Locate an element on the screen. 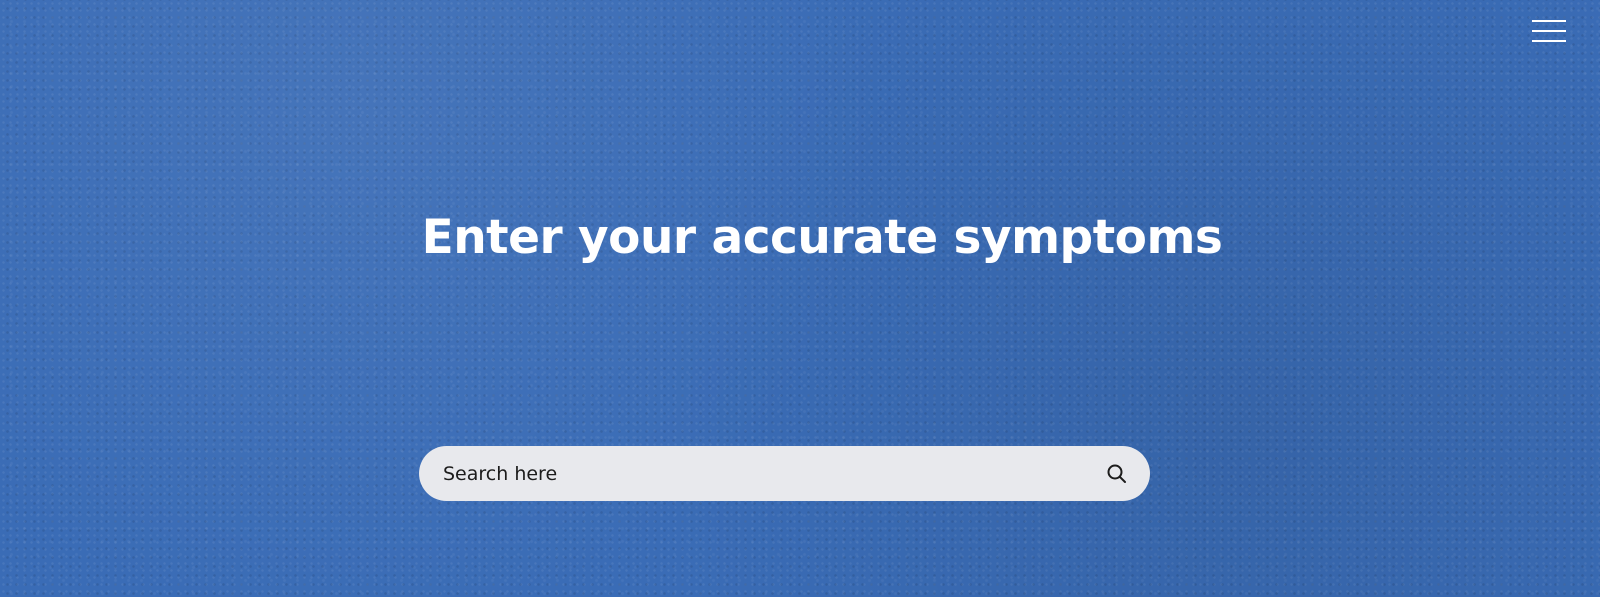 This screenshot has height=597, width=1600. search-bar is located at coordinates (784, 473).